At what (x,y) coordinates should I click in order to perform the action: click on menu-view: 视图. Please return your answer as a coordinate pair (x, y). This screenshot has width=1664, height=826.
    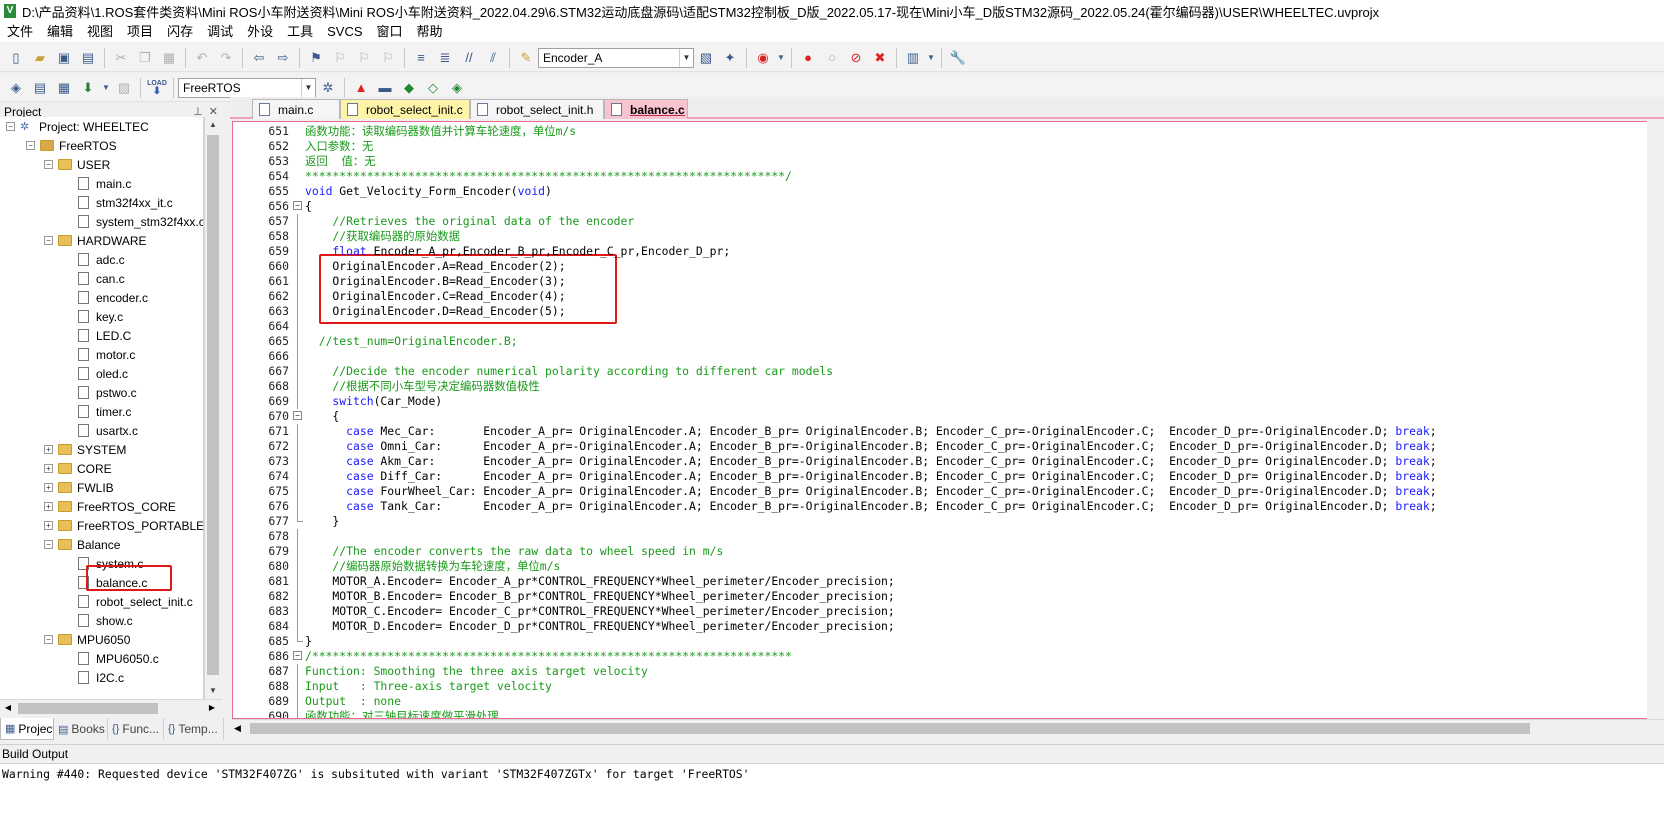
    Looking at the image, I should click on (100, 32).